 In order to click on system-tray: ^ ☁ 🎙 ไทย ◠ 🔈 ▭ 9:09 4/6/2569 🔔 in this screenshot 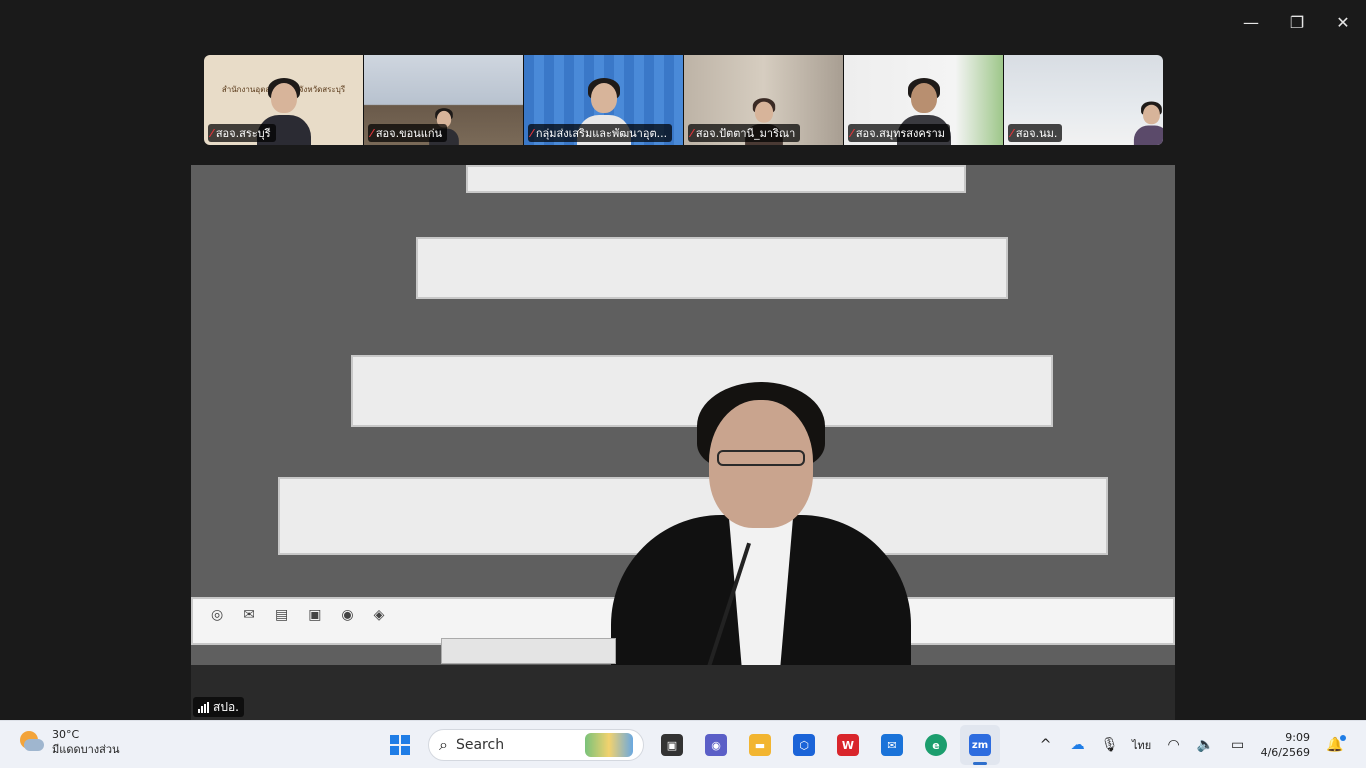, I will do `click(1190, 745)`.